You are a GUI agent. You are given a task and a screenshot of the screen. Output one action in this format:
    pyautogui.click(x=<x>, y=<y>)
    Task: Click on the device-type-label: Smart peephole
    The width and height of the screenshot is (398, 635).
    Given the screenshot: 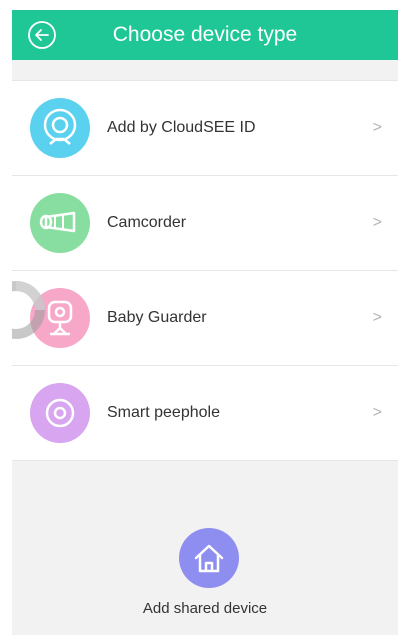 What is the action you would take?
    pyautogui.click(x=163, y=412)
    